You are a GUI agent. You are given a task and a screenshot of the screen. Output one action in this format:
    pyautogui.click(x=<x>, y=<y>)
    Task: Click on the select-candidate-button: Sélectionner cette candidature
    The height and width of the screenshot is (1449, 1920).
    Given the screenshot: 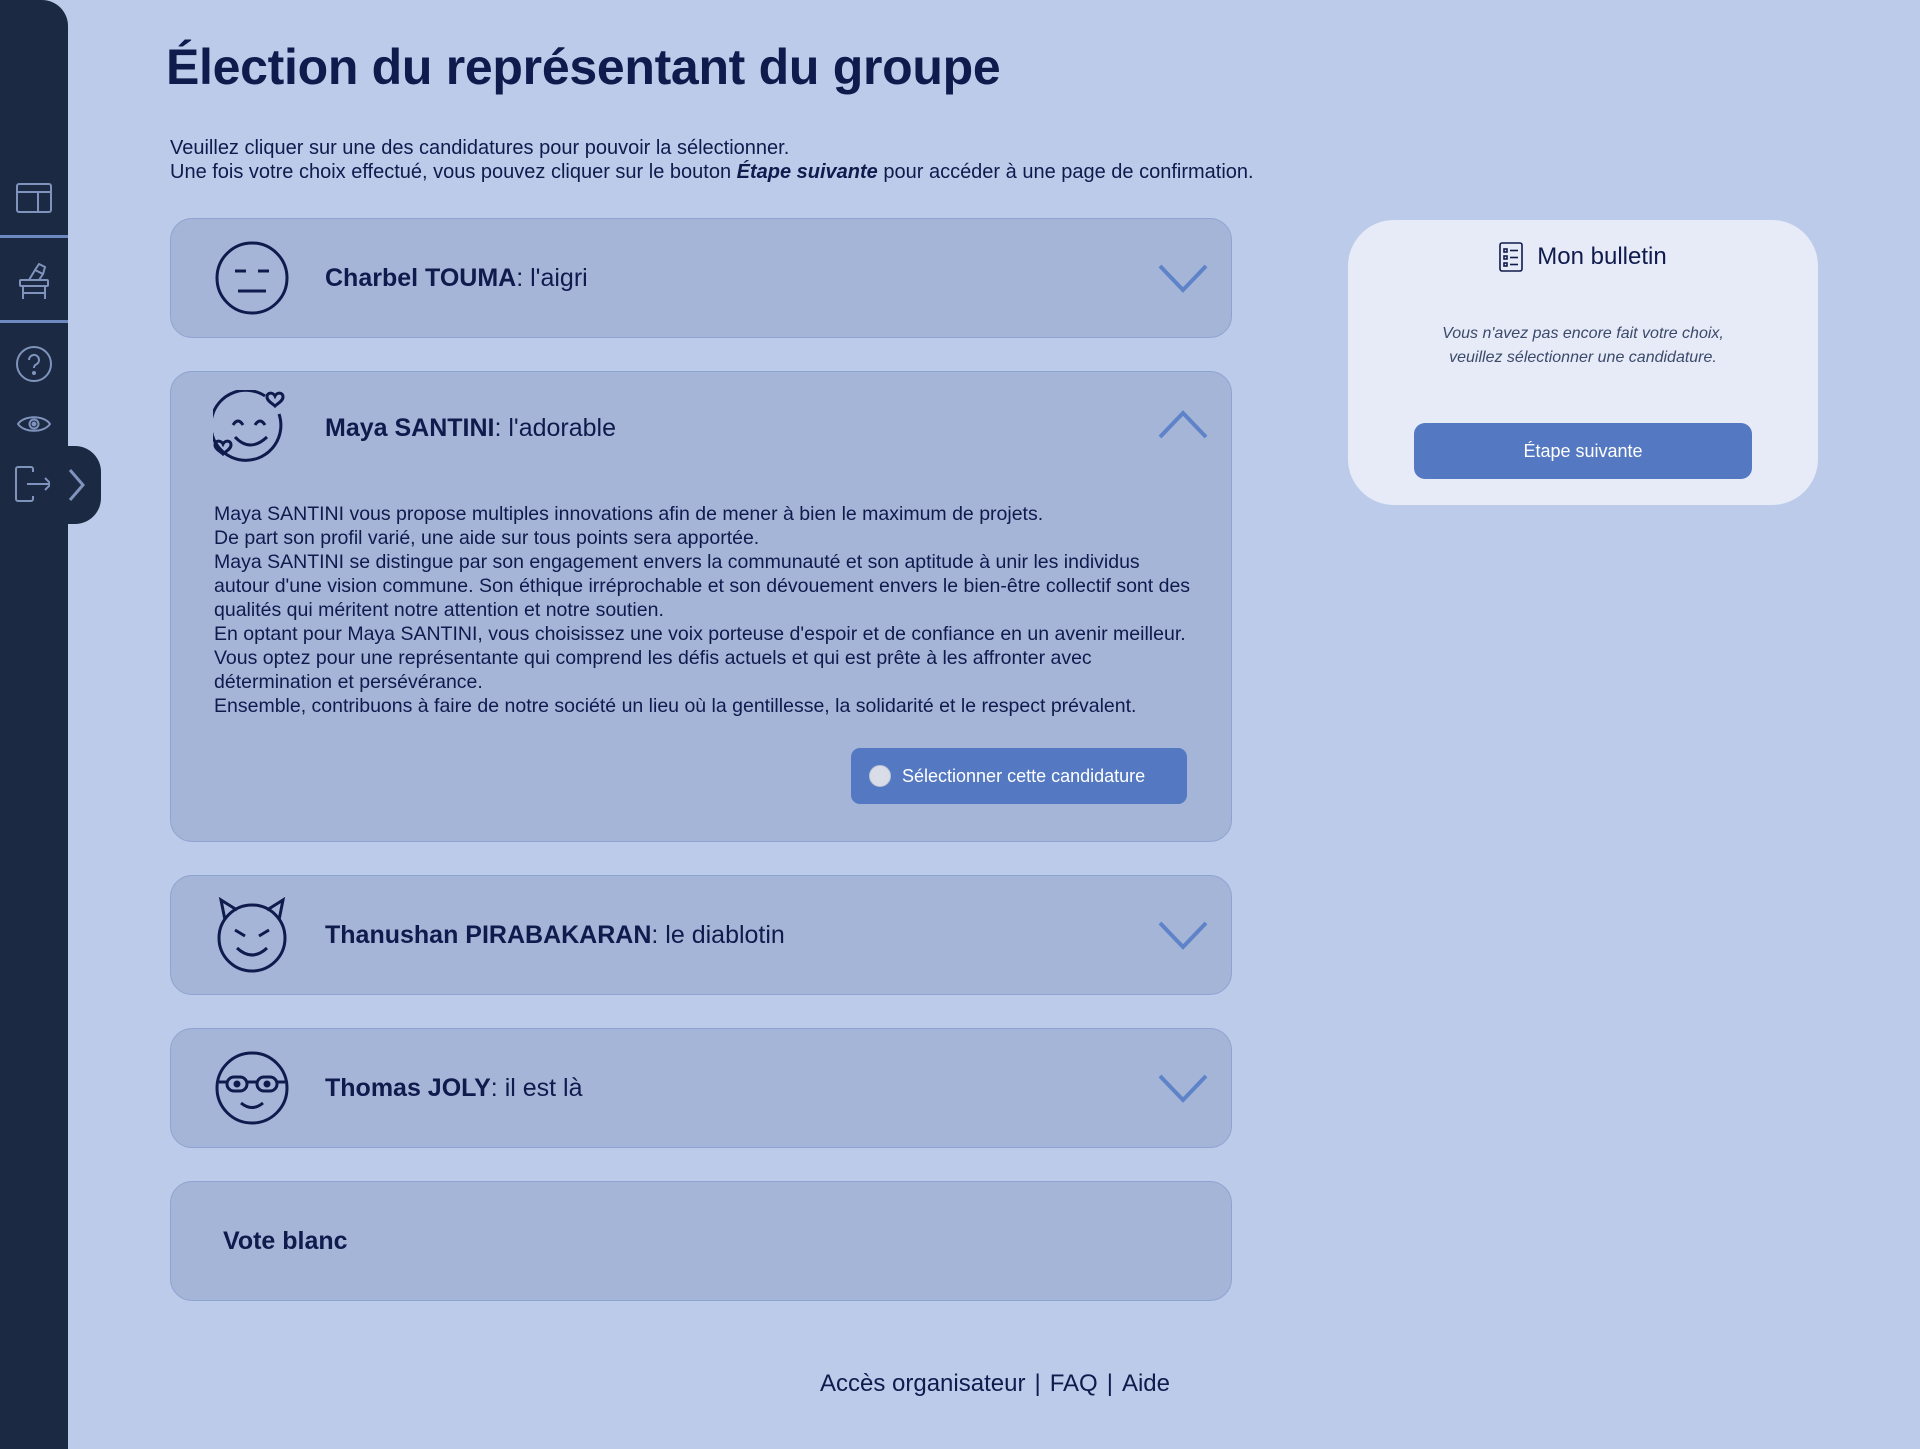 What is the action you would take?
    pyautogui.click(x=1019, y=776)
    